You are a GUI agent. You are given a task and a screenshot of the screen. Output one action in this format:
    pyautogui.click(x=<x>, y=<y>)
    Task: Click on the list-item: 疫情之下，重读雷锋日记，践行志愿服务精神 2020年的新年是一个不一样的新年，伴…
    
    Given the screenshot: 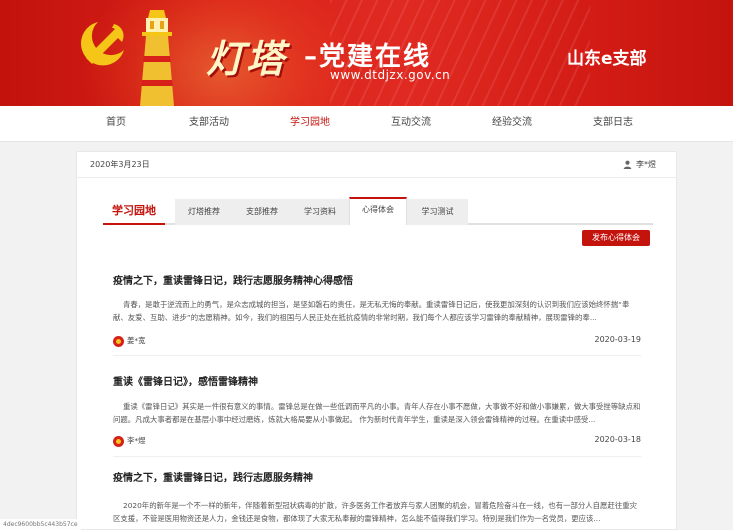 What is the action you would take?
    pyautogui.click(x=377, y=499)
    